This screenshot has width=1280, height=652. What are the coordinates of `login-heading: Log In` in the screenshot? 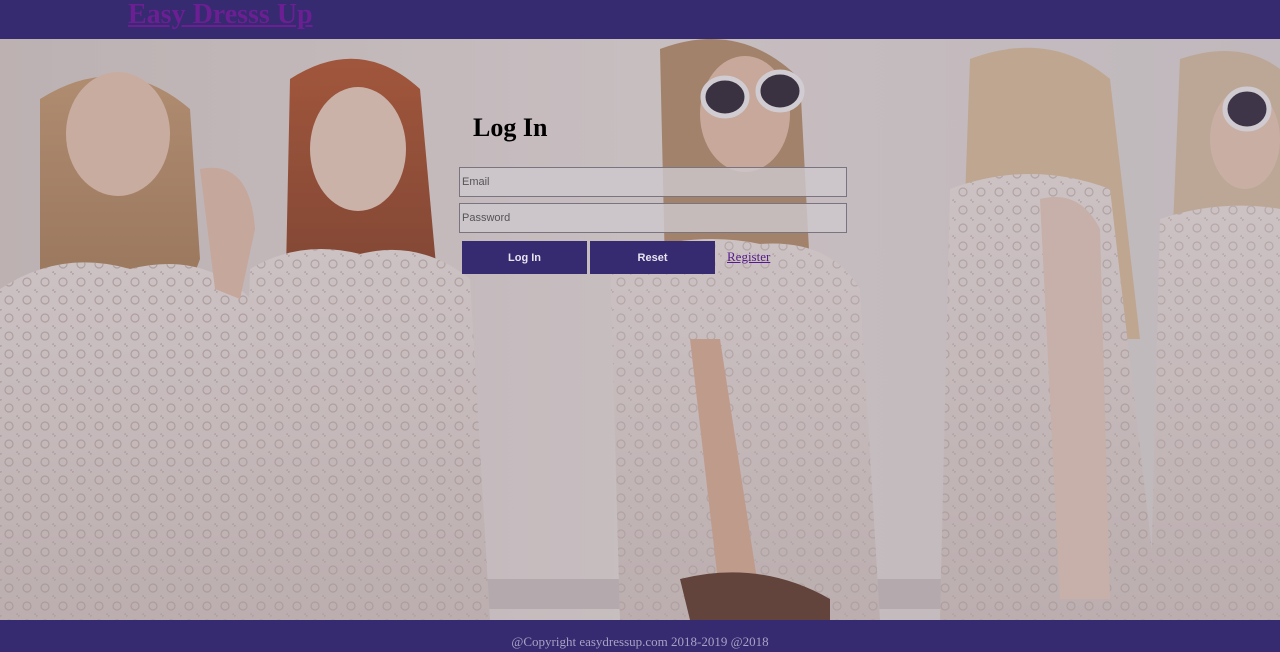 It's located at (510, 127).